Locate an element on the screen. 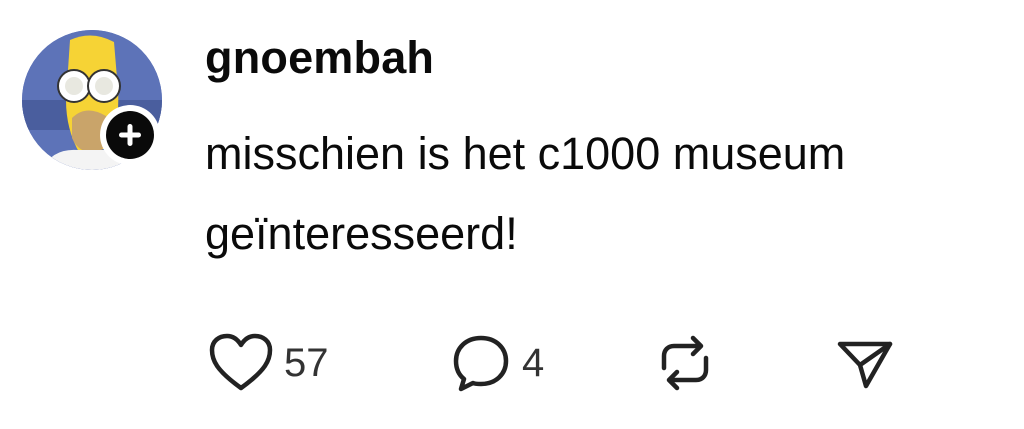 Image resolution: width=1024 pixels, height=429 pixels. comment-icon is located at coordinates (481, 363).